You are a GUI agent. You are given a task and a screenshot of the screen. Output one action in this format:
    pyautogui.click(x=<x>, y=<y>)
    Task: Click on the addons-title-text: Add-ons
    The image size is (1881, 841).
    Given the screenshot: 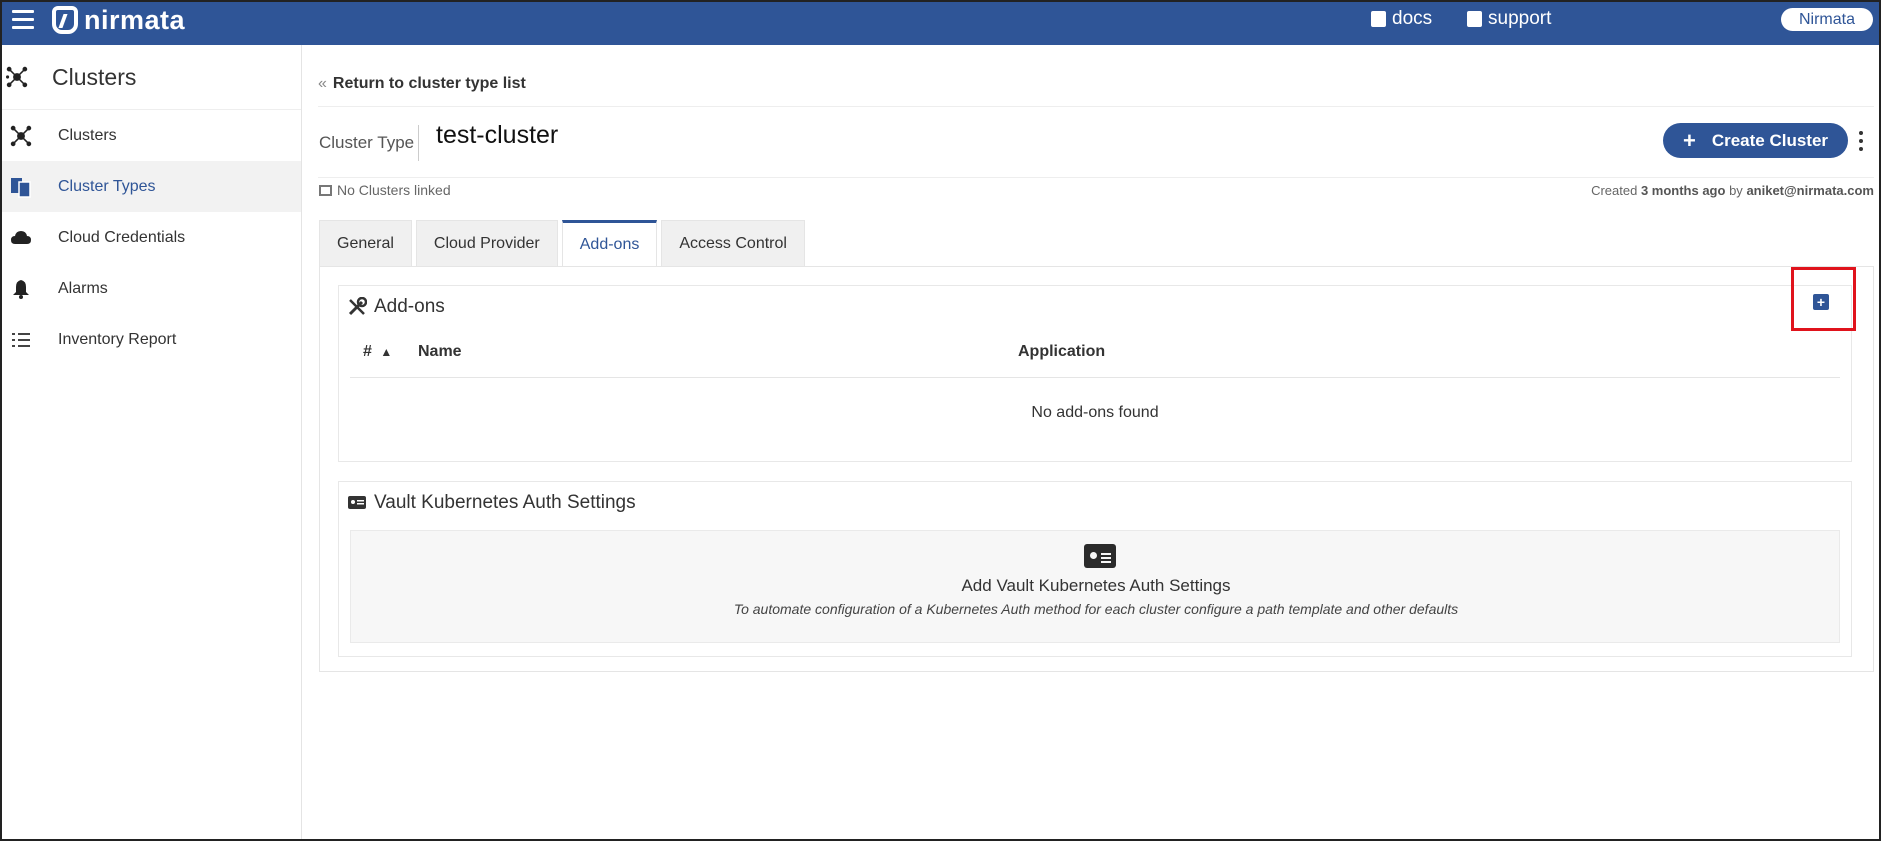 What is the action you would take?
    pyautogui.click(x=409, y=306)
    